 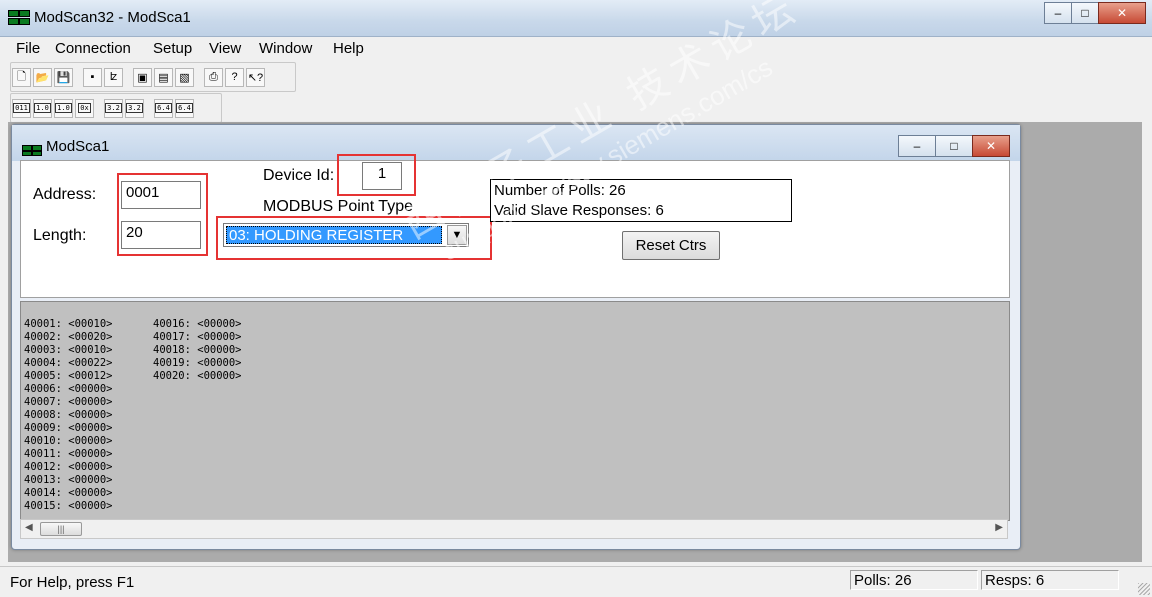 I want to click on menu-file: File, so click(x=28, y=48).